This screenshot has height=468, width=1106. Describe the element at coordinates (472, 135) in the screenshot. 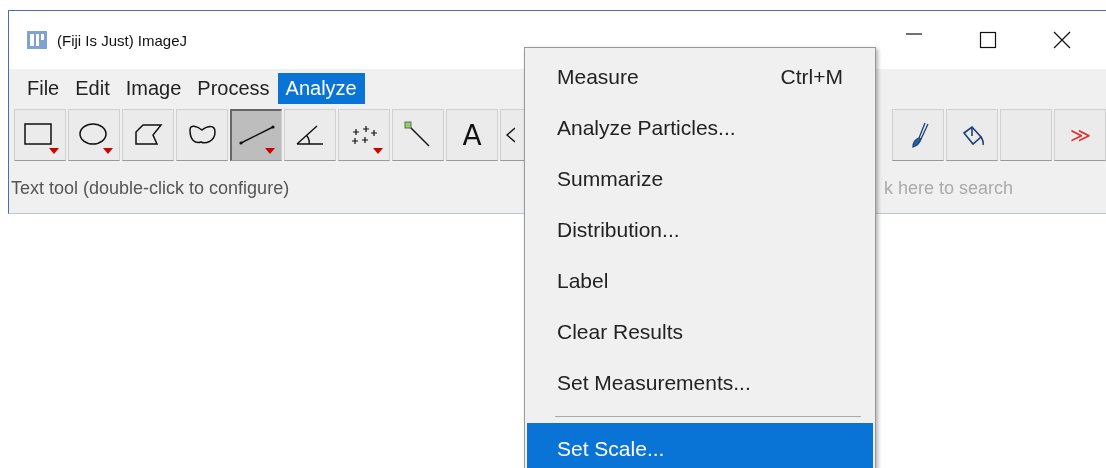

I see `tool-button: A` at that location.